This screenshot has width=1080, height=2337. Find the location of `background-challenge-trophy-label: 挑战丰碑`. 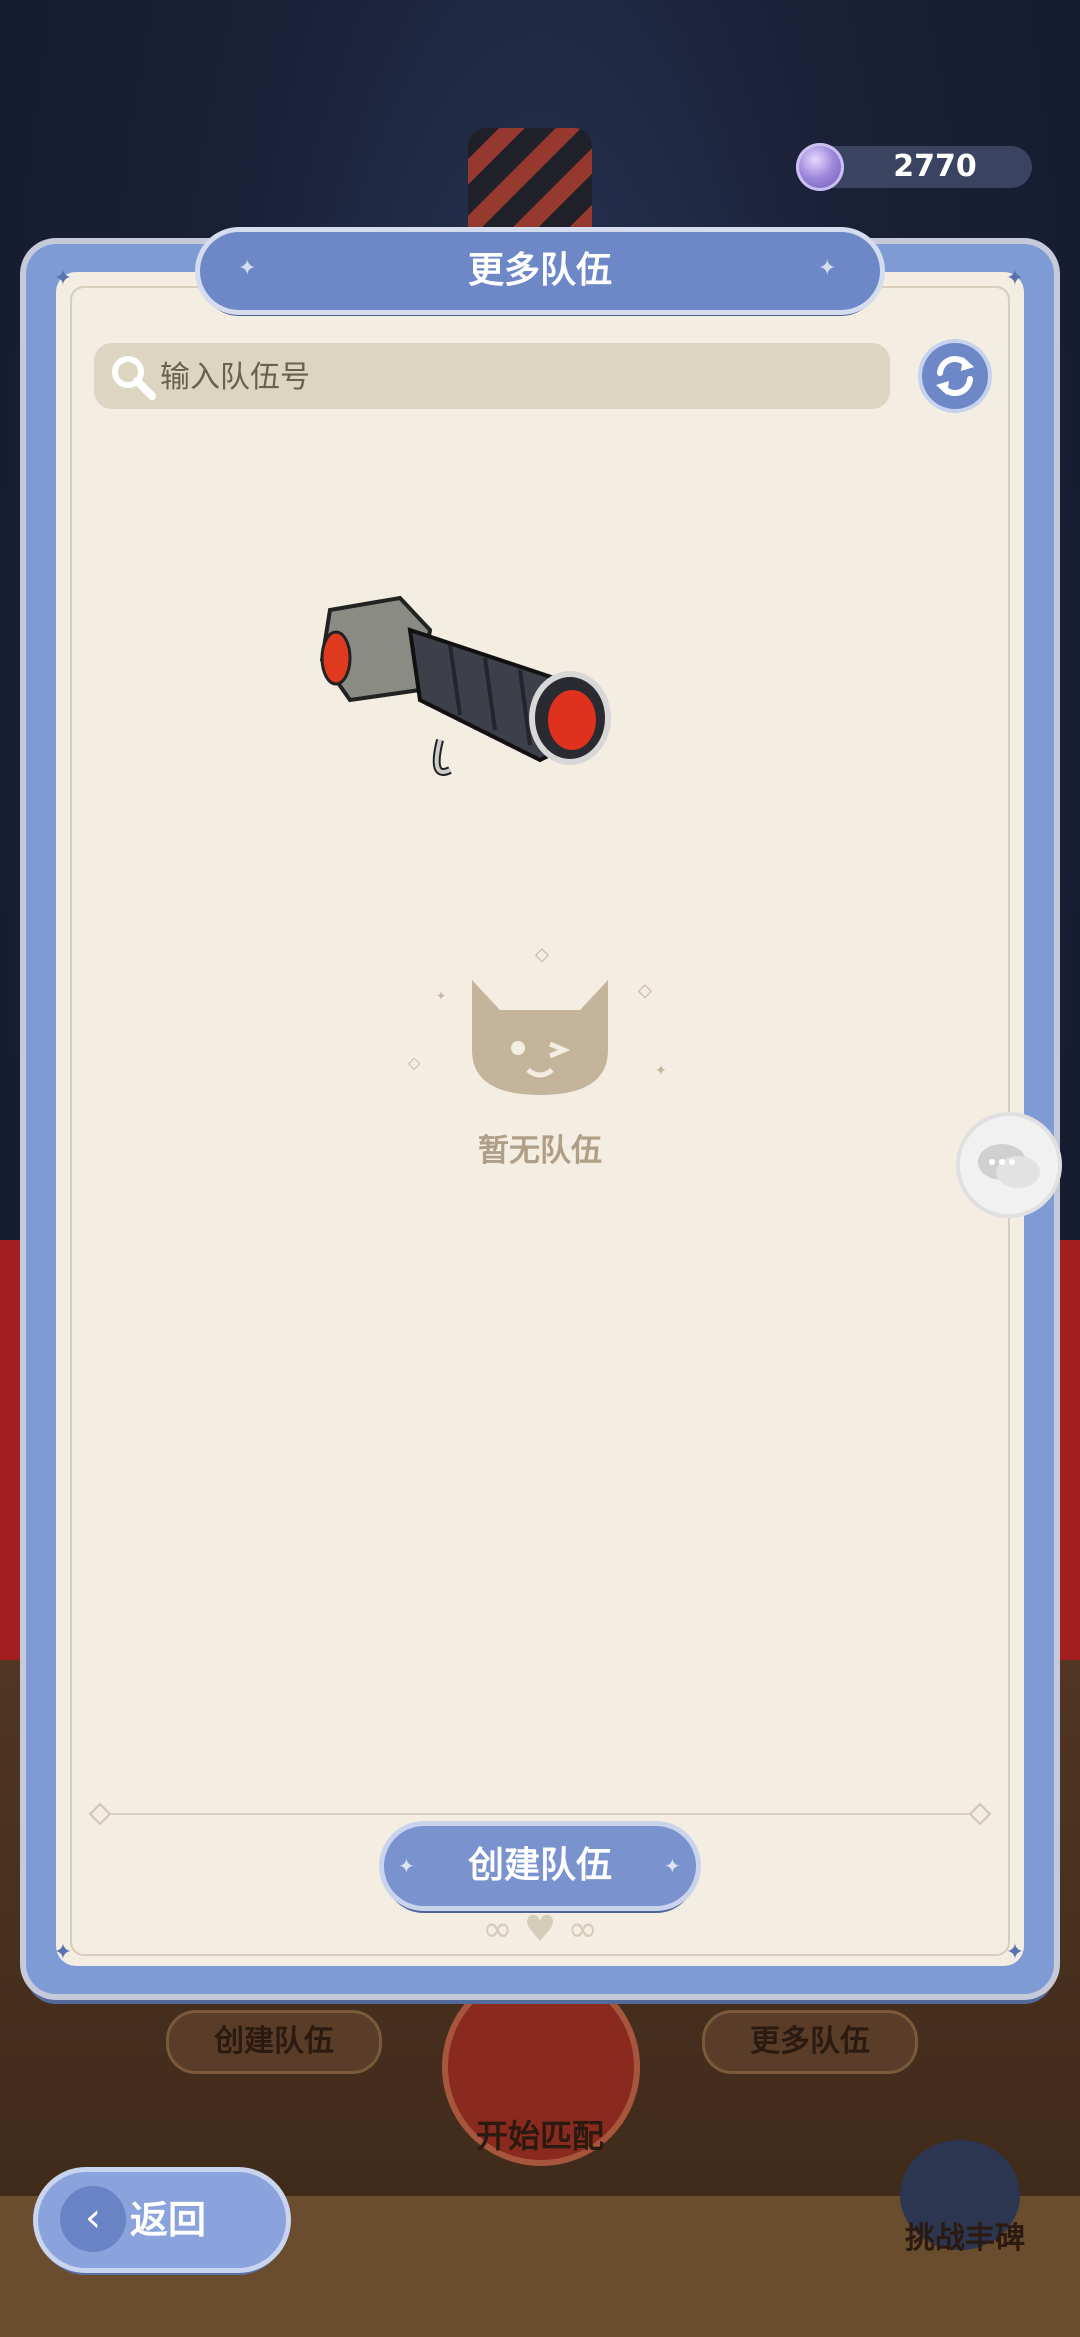

background-challenge-trophy-label: 挑战丰碑 is located at coordinates (965, 2238).